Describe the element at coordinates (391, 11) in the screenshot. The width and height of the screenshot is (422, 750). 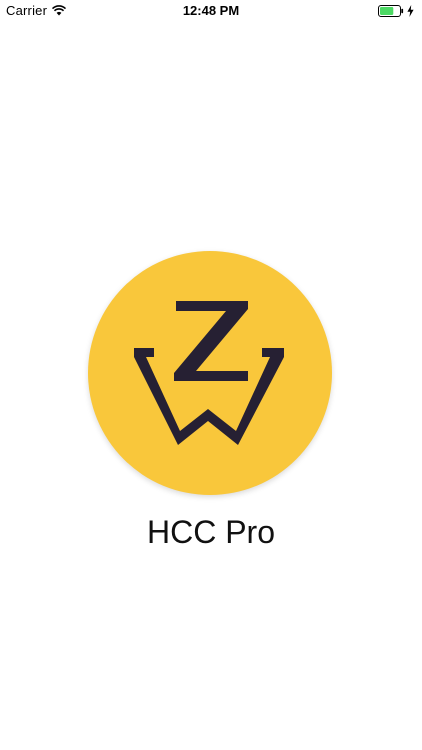
I see `battery-icon` at that location.